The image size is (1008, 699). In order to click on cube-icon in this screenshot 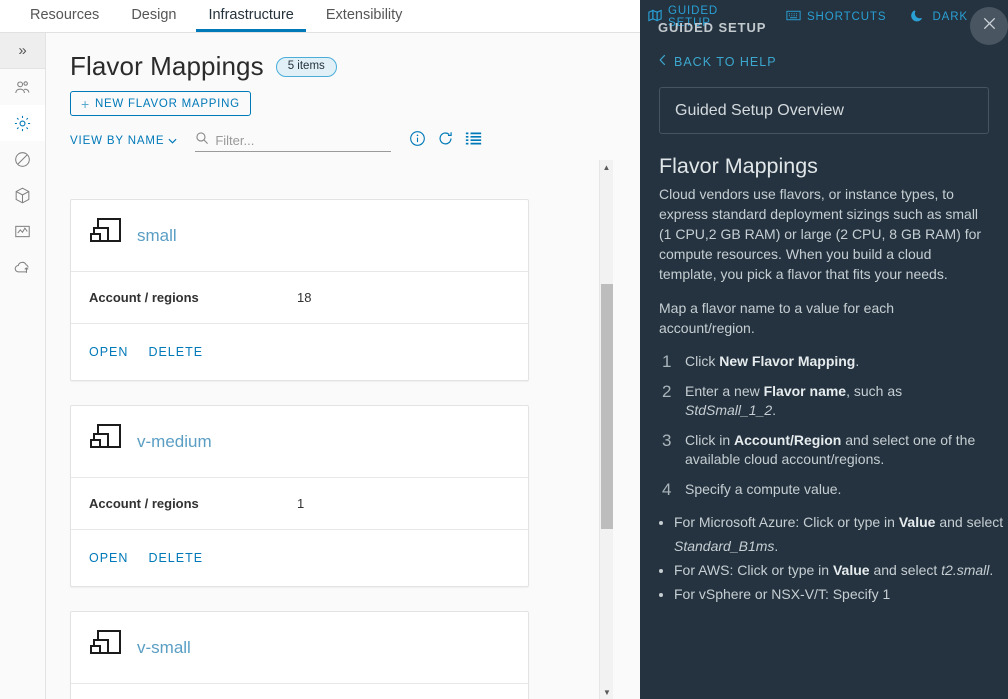, I will do `click(22, 195)`.